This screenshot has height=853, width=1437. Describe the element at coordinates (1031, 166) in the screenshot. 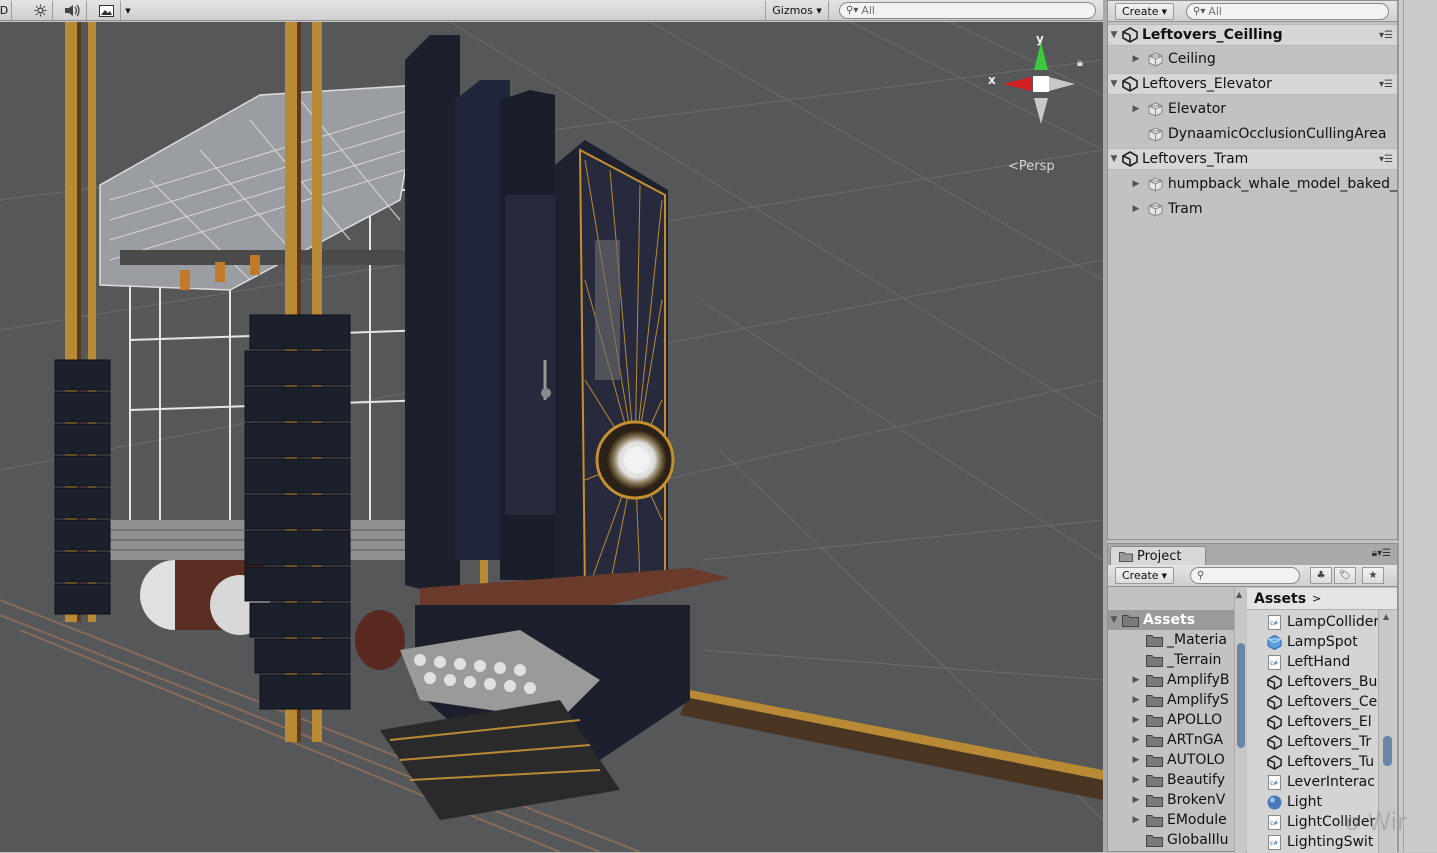

I see `projection-toggle: <Persp` at that location.